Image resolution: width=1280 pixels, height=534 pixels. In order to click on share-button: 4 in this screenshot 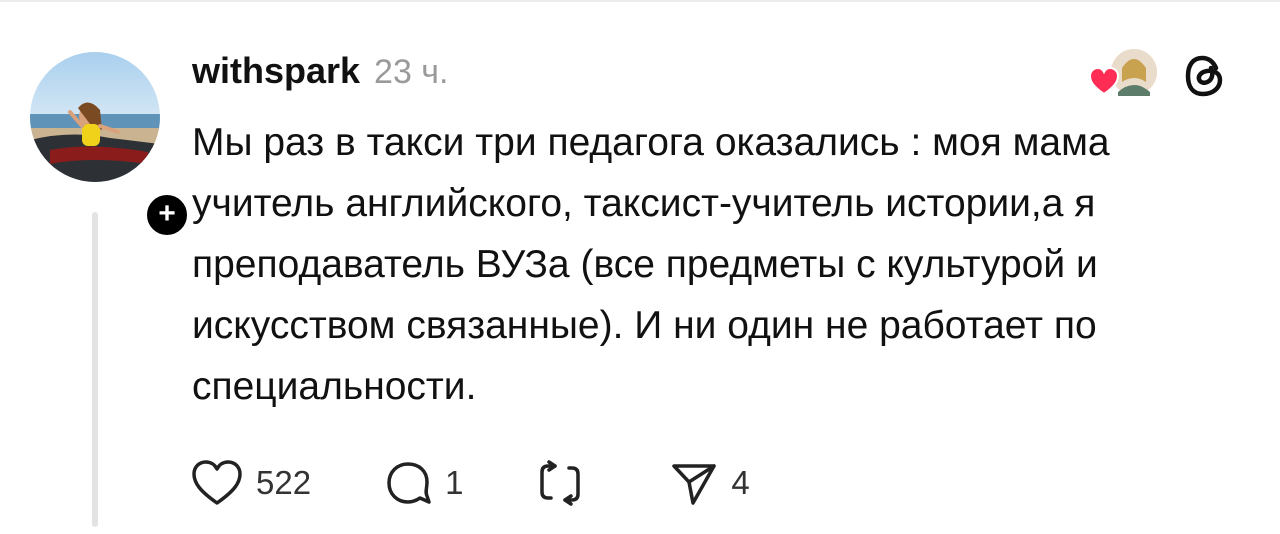, I will do `click(709, 483)`.